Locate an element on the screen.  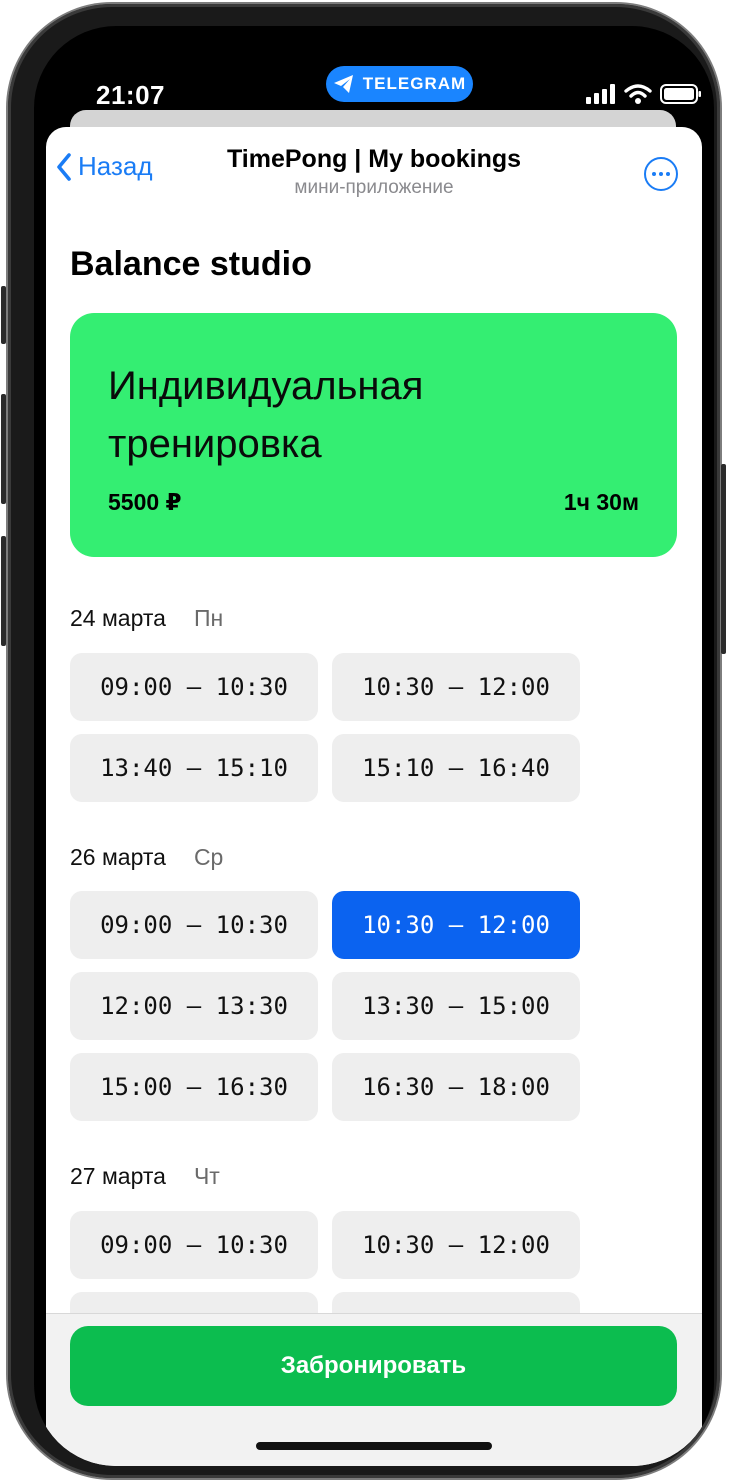
time-slot-selected: 10:30 – 12:00 is located at coordinates (456, 925).